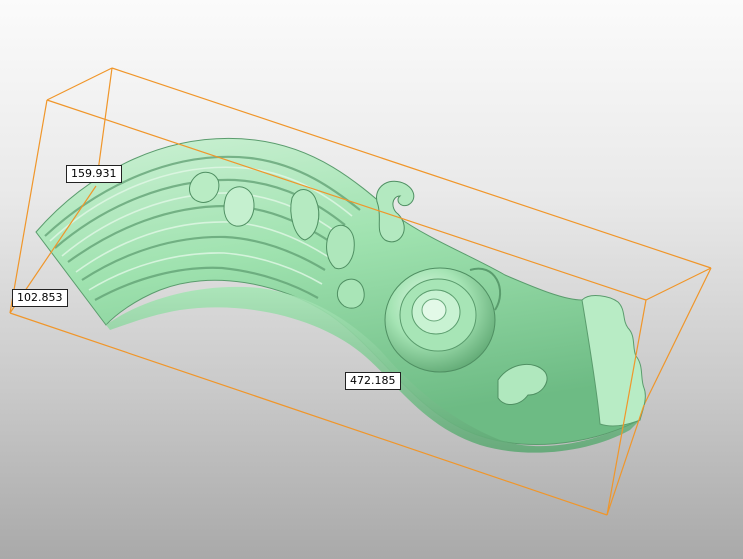 Image resolution: width=743 pixels, height=559 pixels. What do you see at coordinates (94, 174) in the screenshot?
I see `height-dimension-label: 159.931` at bounding box center [94, 174].